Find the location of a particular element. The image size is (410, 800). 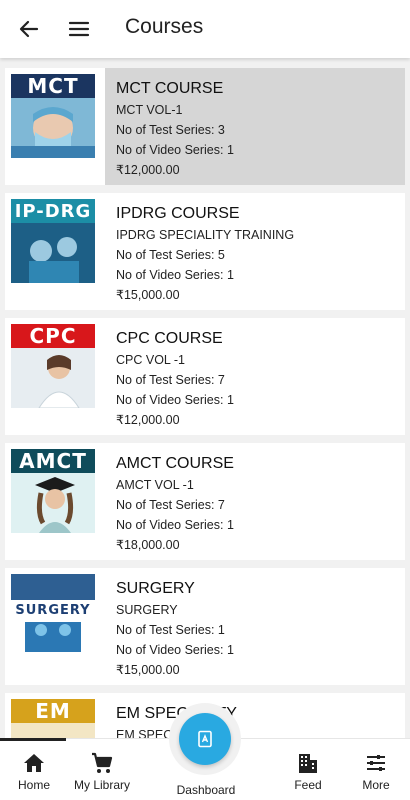

nav-feed: Feed is located at coordinates (308, 769).